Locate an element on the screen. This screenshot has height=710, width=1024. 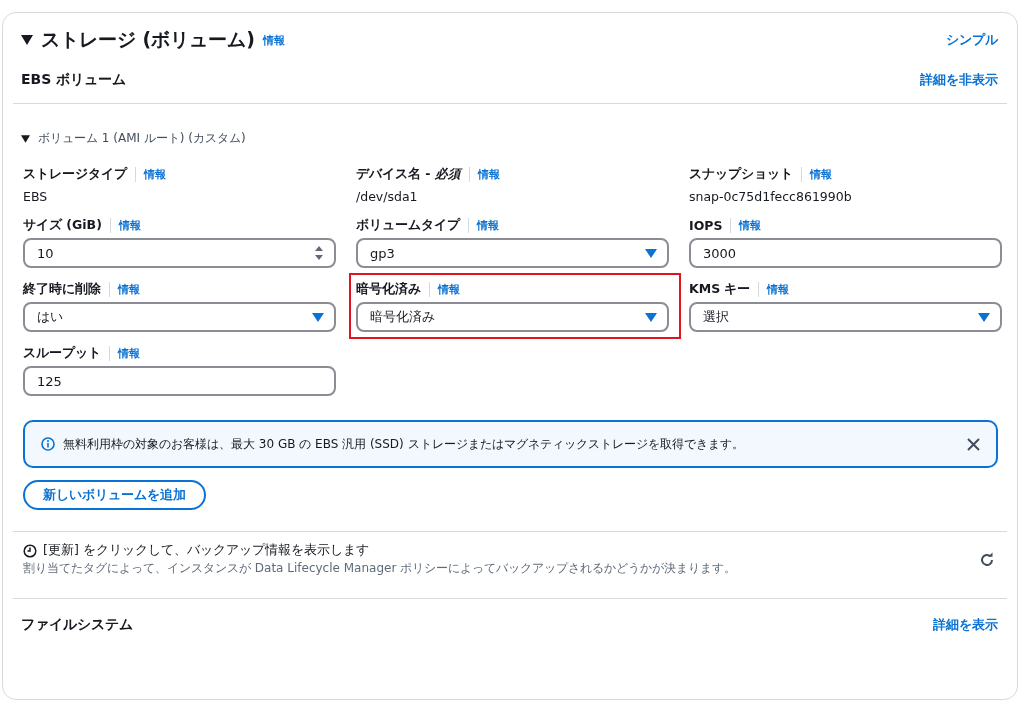
show-details-link: 詳細を表示 is located at coordinates (965, 625).